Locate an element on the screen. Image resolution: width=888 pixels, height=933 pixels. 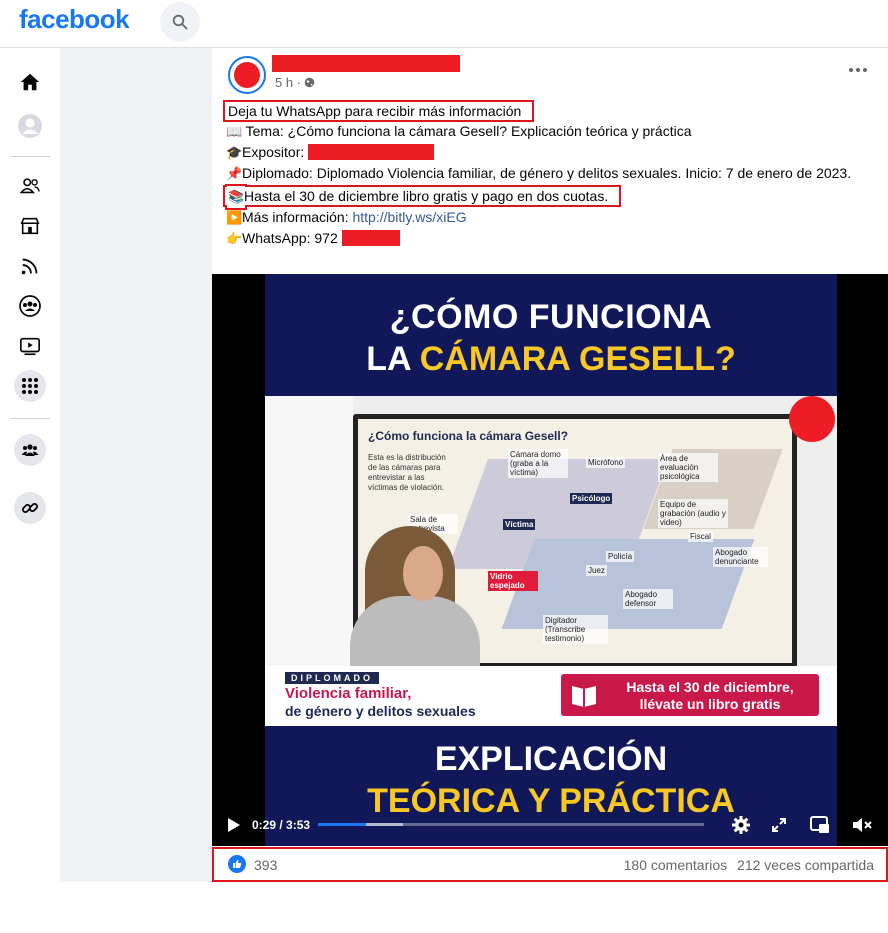
label-recording-equipment: Equipo de grabación (audio y video) is located at coordinates (693, 513).